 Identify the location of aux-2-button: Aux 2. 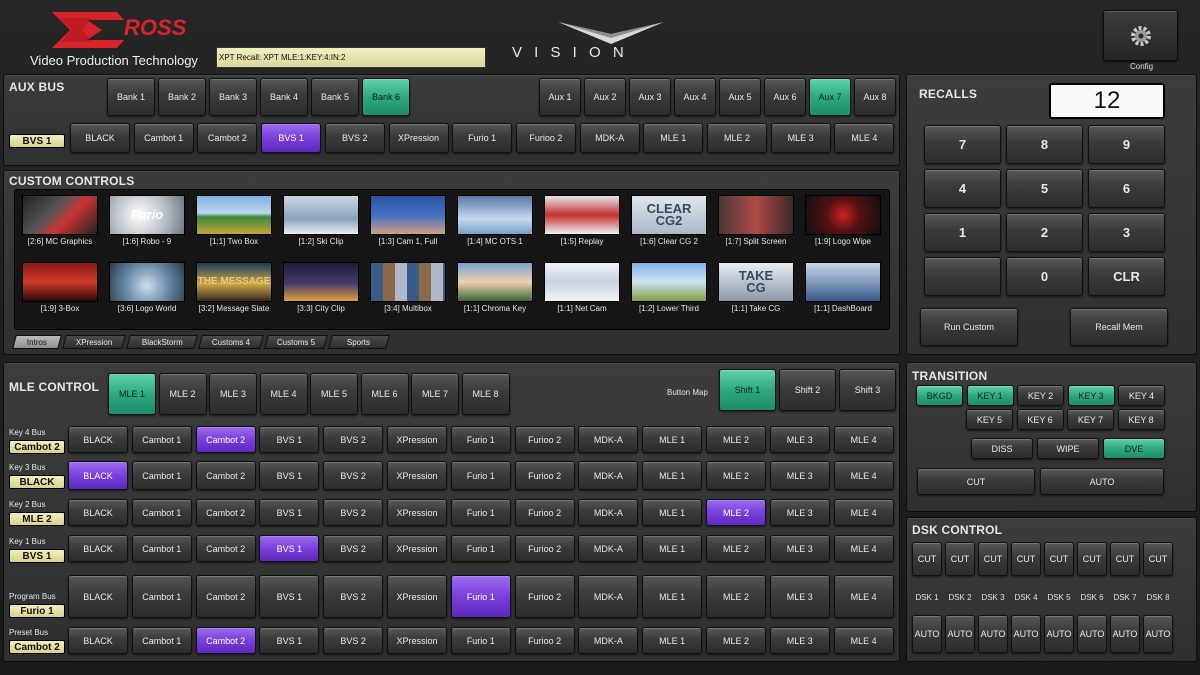
(605, 97).